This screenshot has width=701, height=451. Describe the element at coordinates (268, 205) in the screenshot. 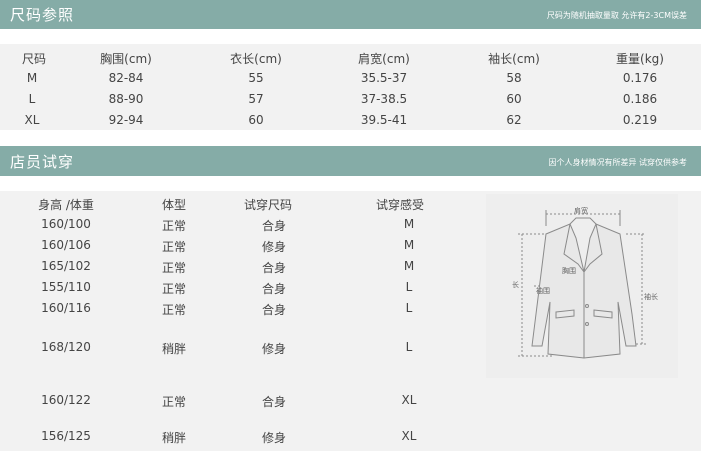

I see `try-header-size: 试穿尺码` at that location.